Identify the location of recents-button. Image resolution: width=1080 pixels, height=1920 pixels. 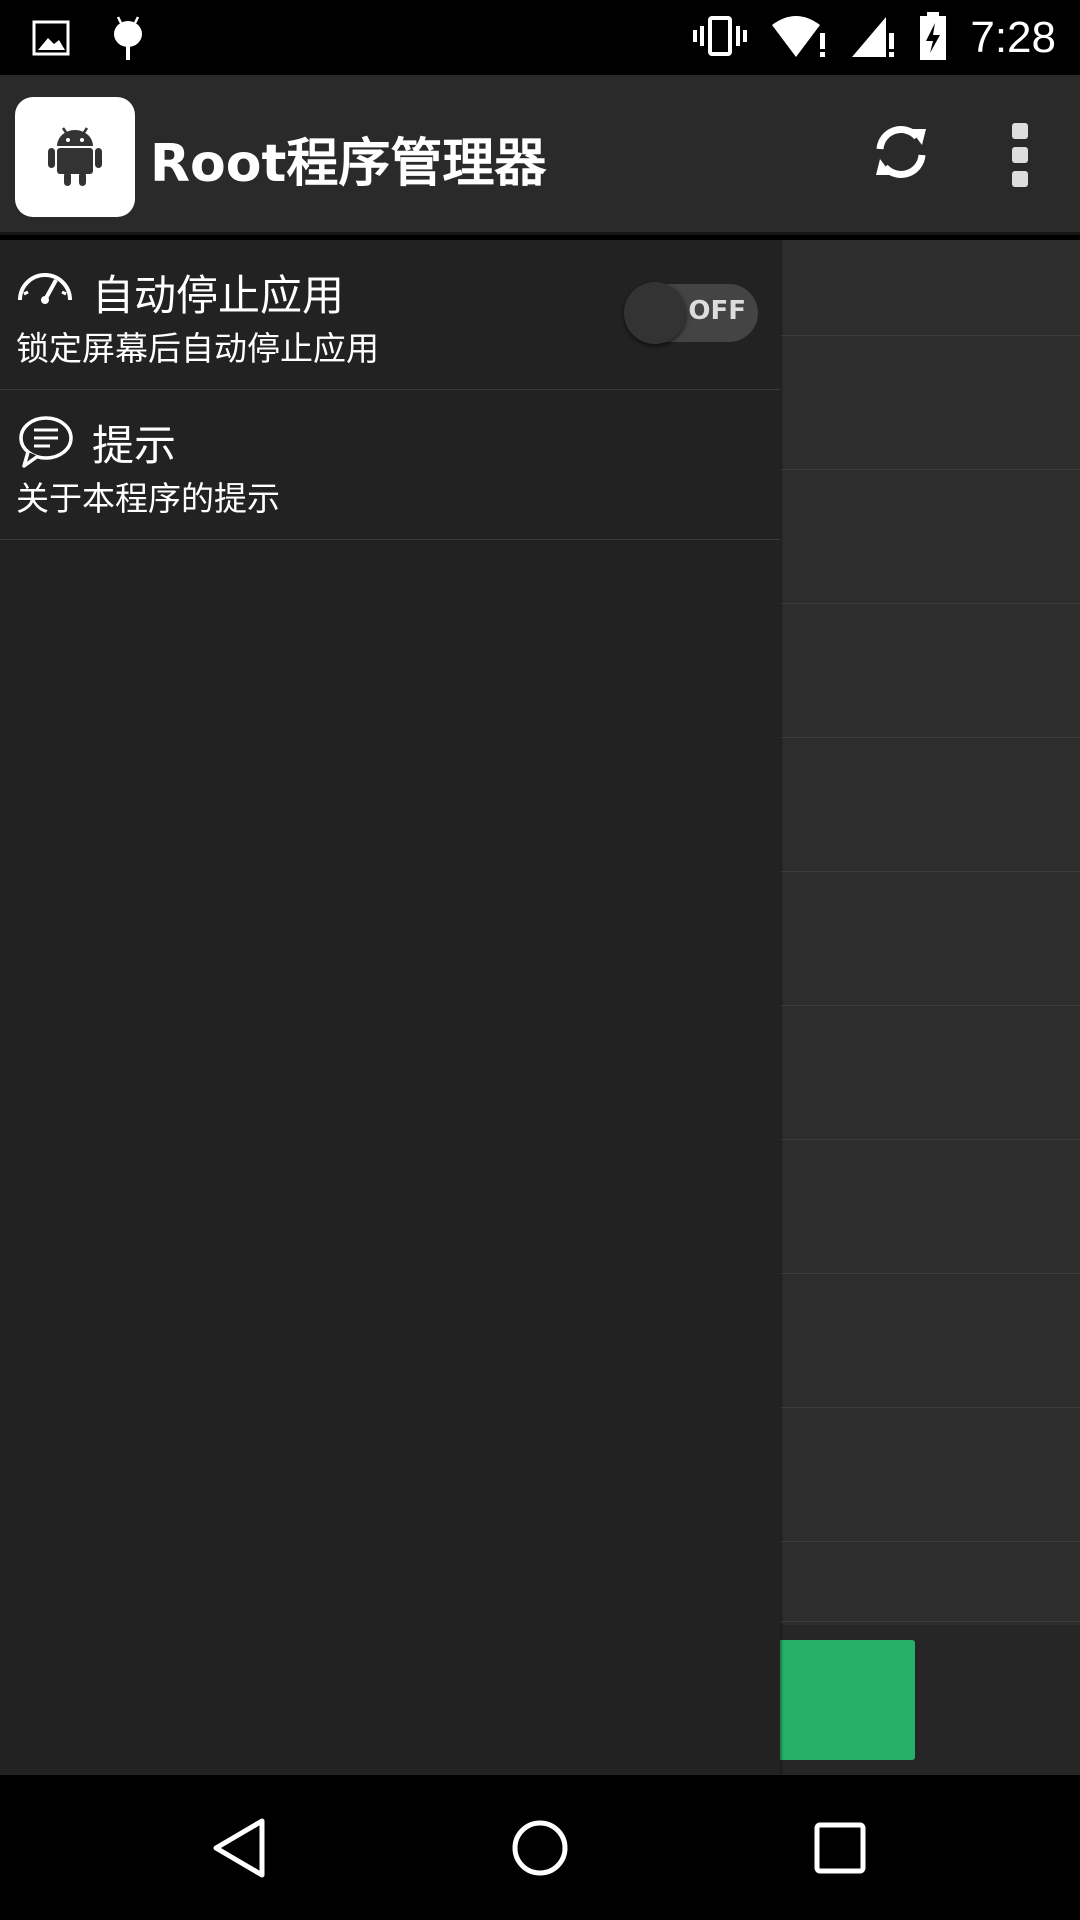
(840, 1850).